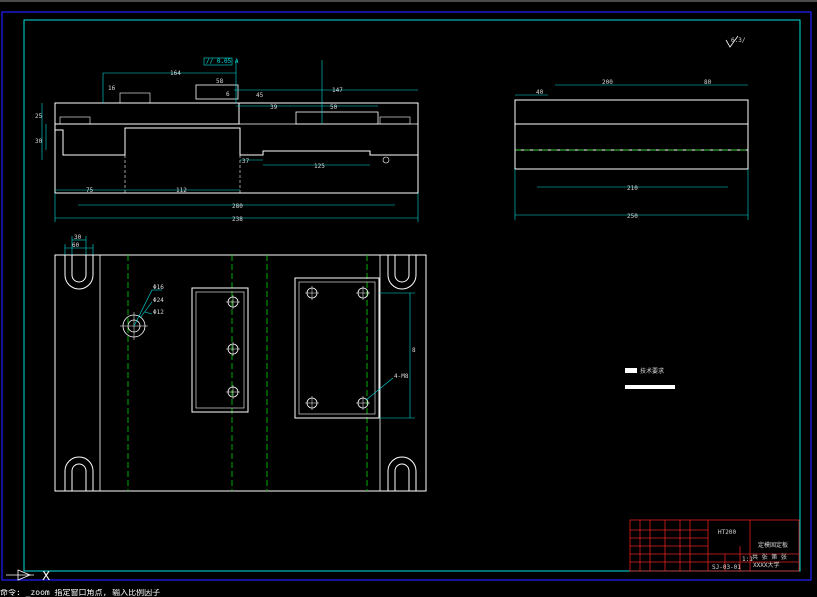  Describe the element at coordinates (78, 237) in the screenshot. I see `dim-plan-30: 30` at that location.